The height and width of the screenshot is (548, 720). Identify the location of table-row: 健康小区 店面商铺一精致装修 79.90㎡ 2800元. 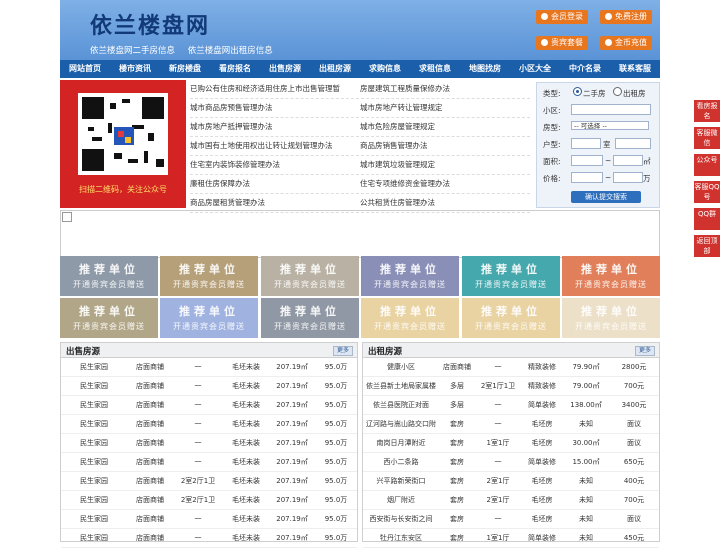
(511, 367).